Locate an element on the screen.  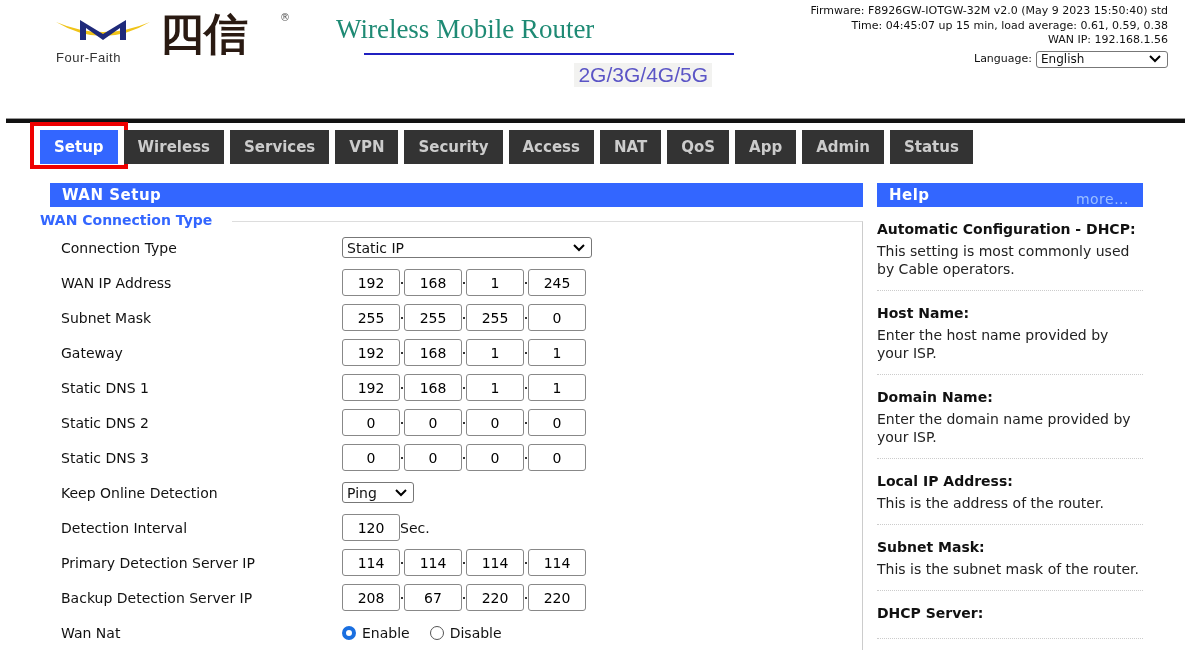
help-text: Enter the domain name provided by your ISP. is located at coordinates (1004, 428).